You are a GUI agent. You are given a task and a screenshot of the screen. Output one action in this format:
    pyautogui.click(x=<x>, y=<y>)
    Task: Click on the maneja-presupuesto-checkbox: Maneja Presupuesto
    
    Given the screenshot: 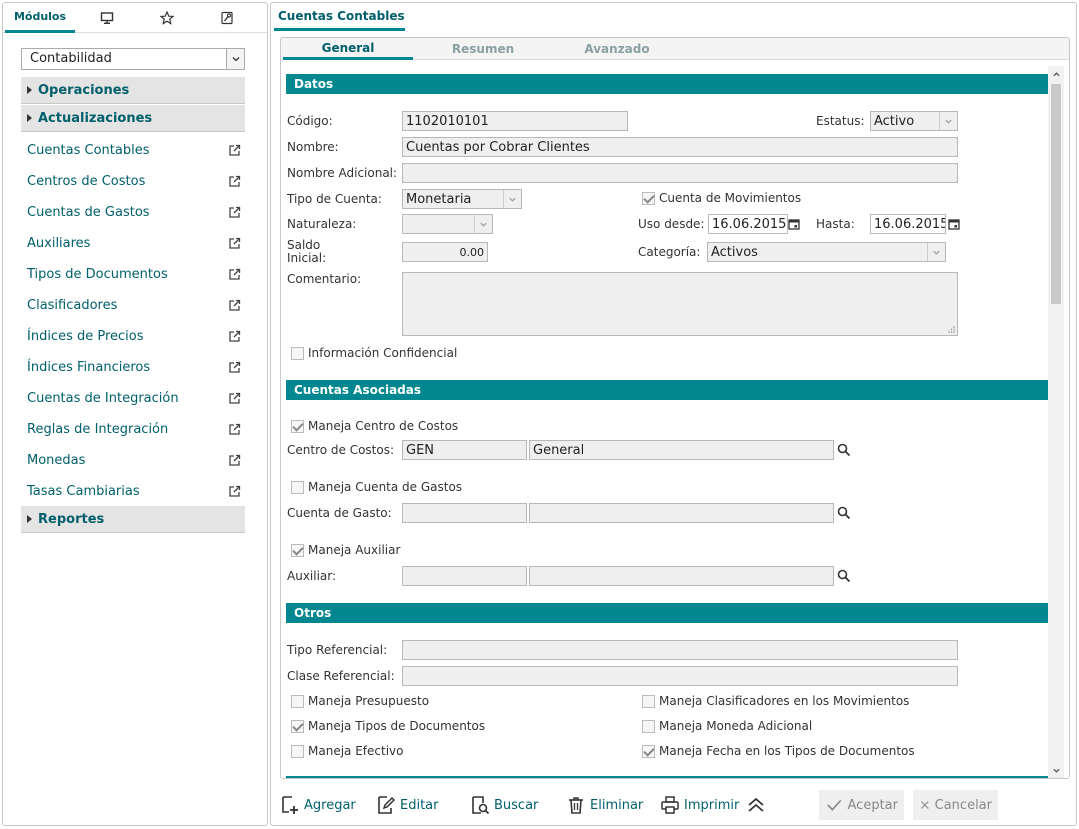 What is the action you would take?
    pyautogui.click(x=360, y=701)
    